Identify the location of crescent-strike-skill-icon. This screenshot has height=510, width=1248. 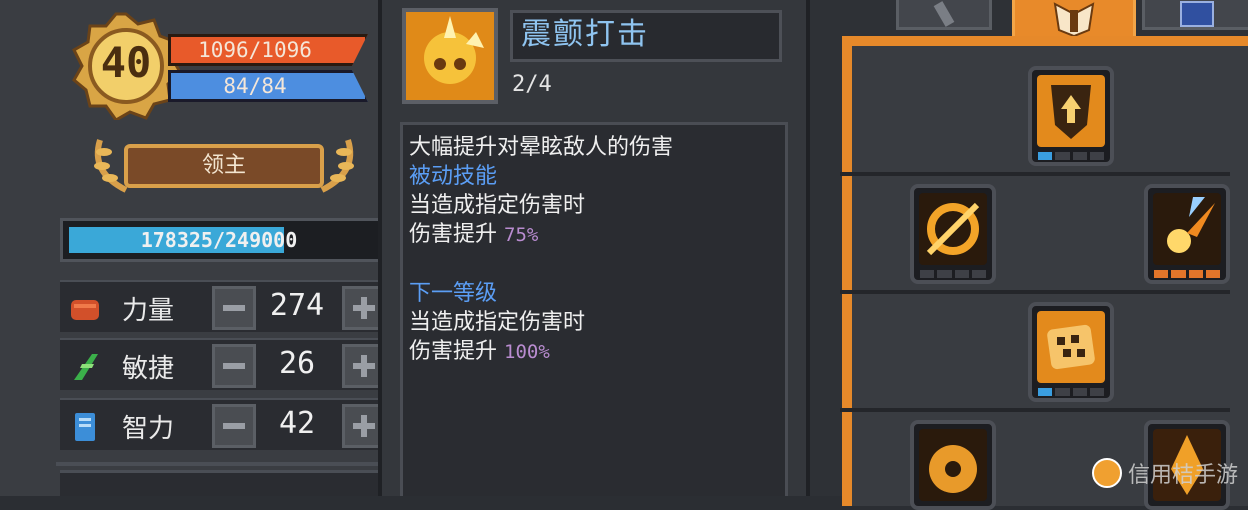
(953, 229).